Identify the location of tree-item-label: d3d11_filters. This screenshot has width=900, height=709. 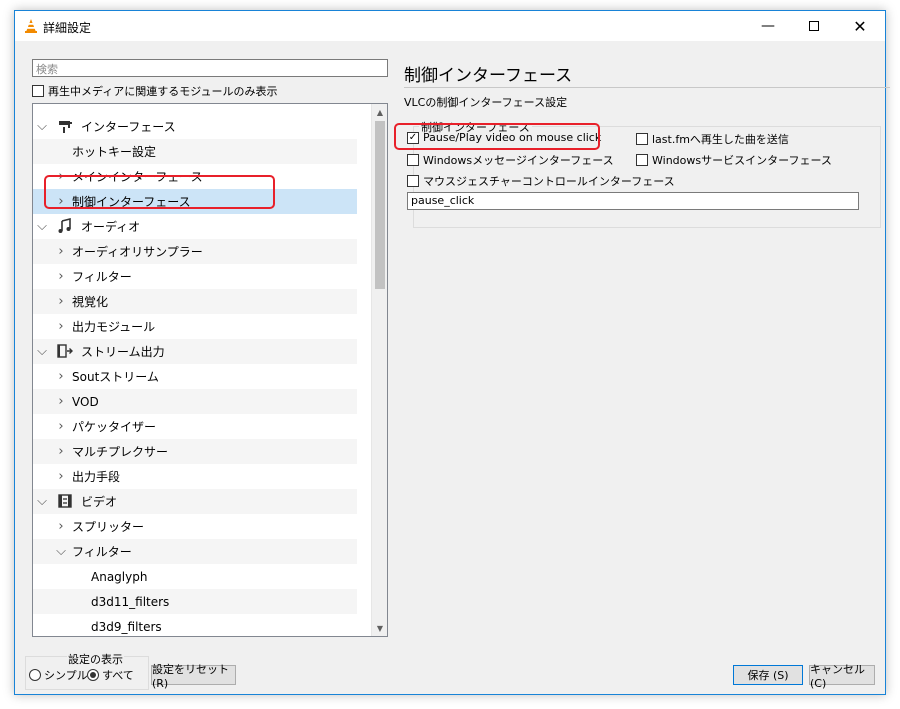
(130, 601).